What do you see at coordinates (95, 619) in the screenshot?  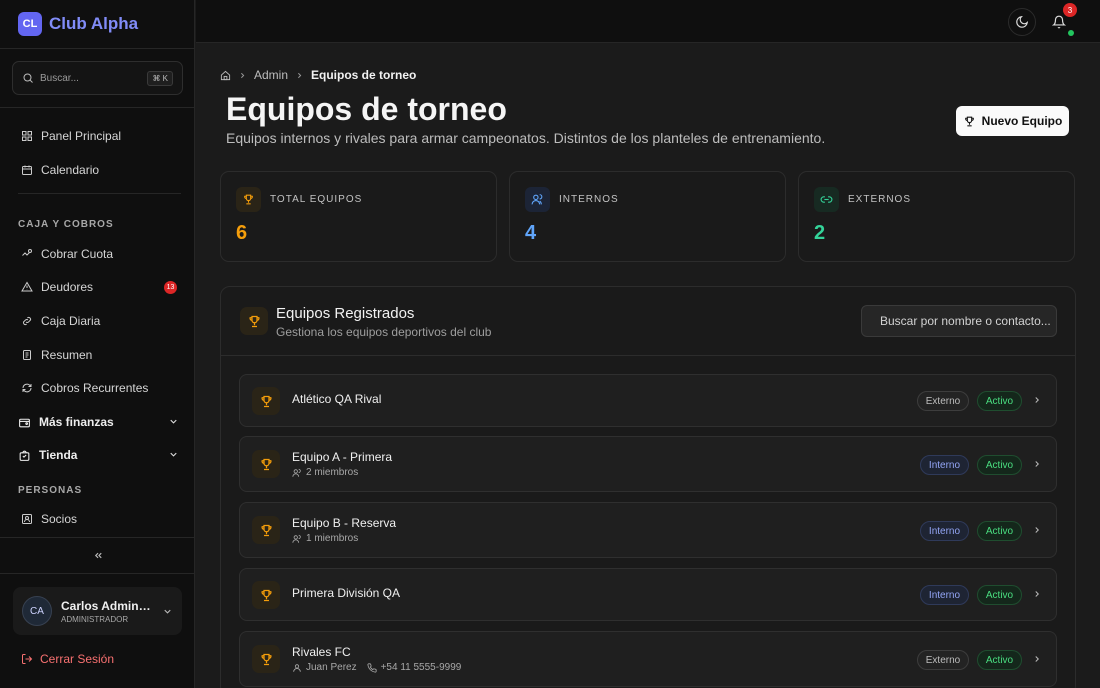 I see `user-role: ADMINISTRADOR` at bounding box center [95, 619].